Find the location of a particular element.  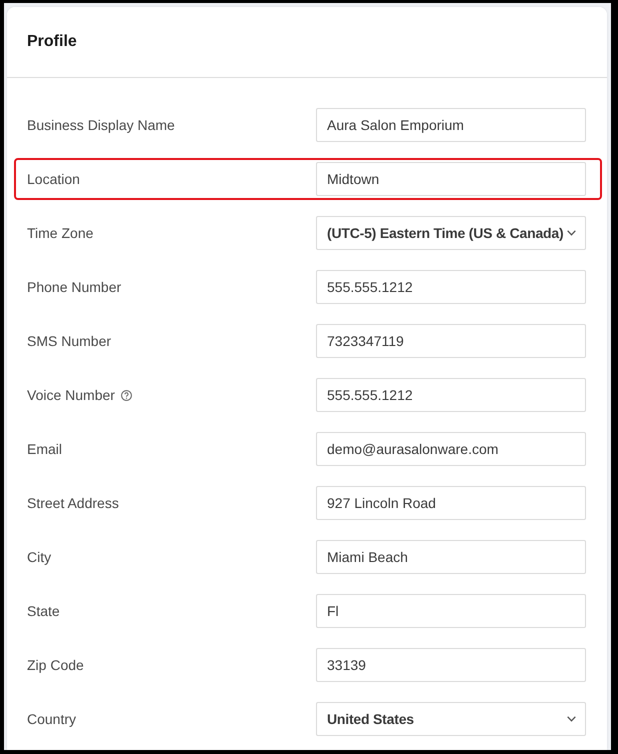

field-label: Business Display Name is located at coordinates (101, 125).